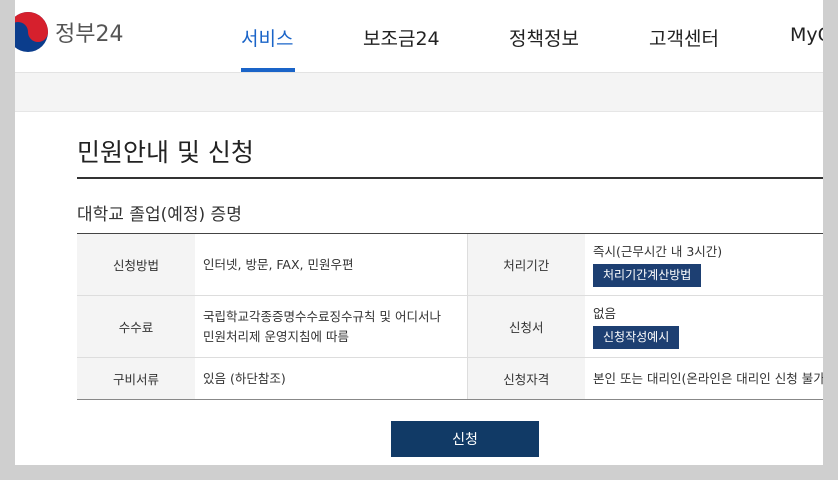 The height and width of the screenshot is (480, 838). What do you see at coordinates (331, 326) in the screenshot?
I see `cell-fee: 국립학교각종증명수수료징수규칙 및 어디서나 민원처리제 운영지침에 따름` at bounding box center [331, 326].